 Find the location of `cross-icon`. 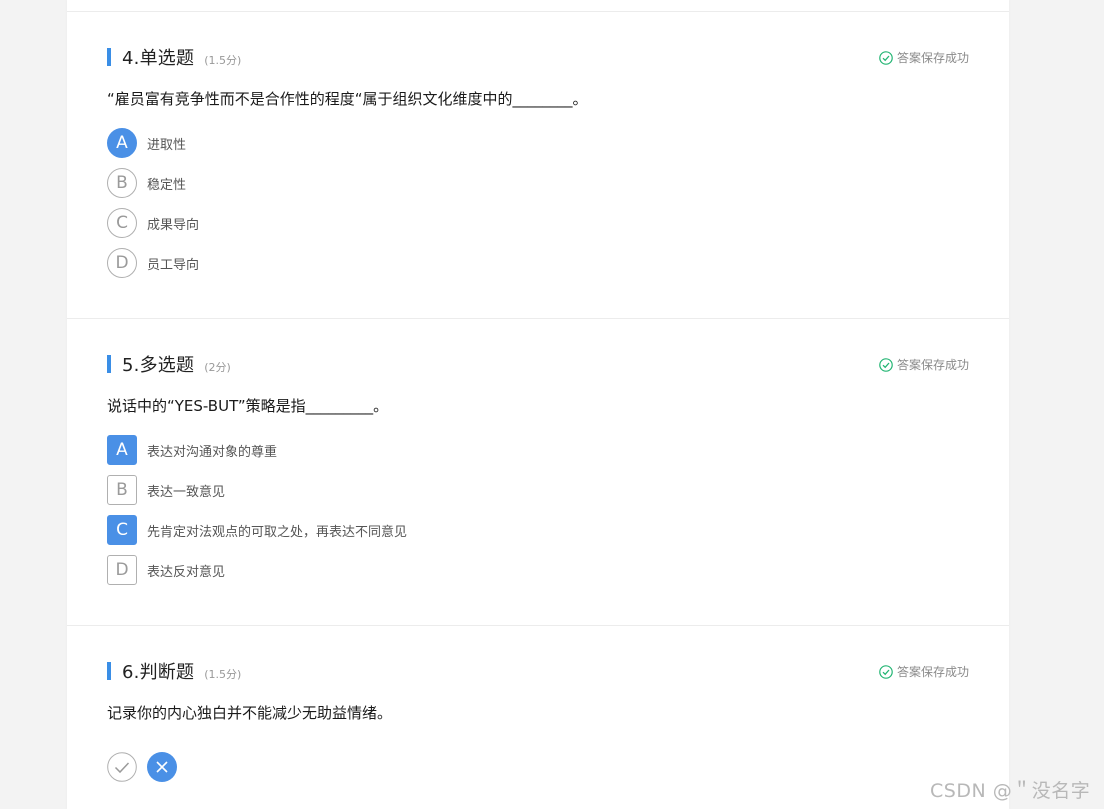

cross-icon is located at coordinates (162, 767).